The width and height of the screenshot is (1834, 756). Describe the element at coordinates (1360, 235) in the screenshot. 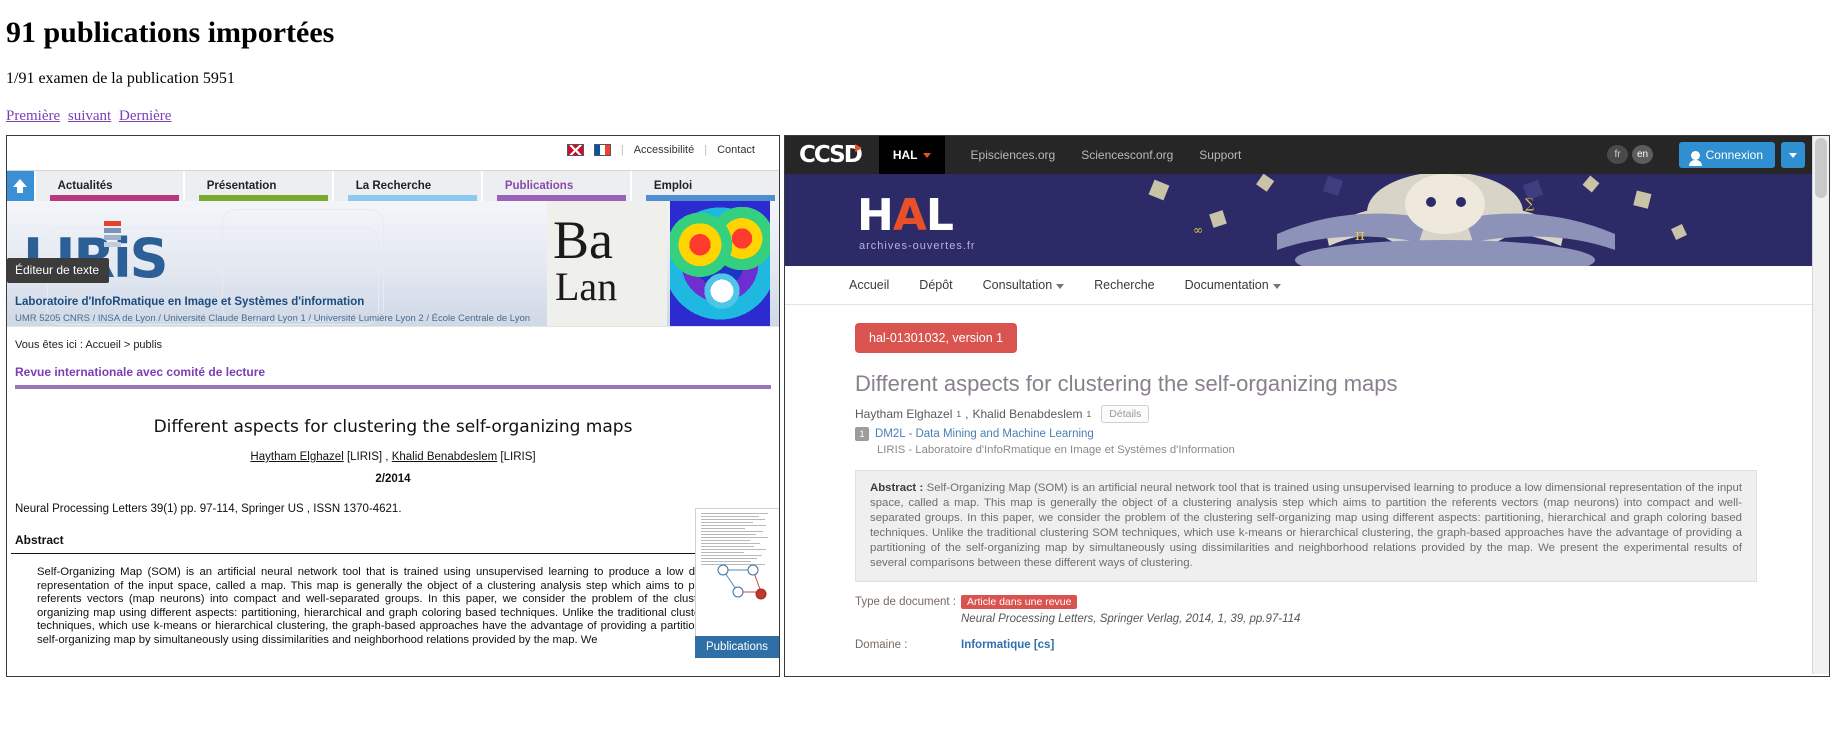

I see `svg-text: π` at that location.